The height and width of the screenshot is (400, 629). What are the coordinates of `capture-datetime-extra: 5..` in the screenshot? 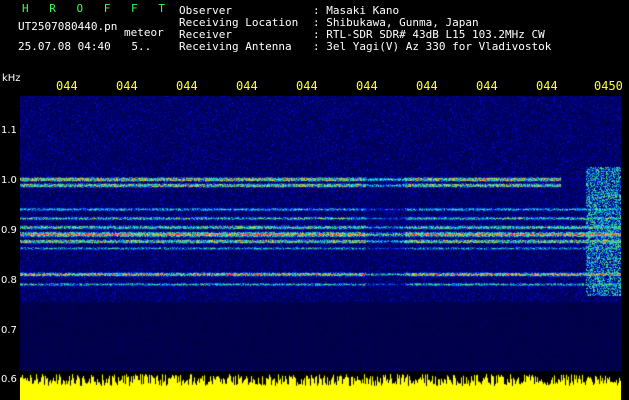 It's located at (141, 46).